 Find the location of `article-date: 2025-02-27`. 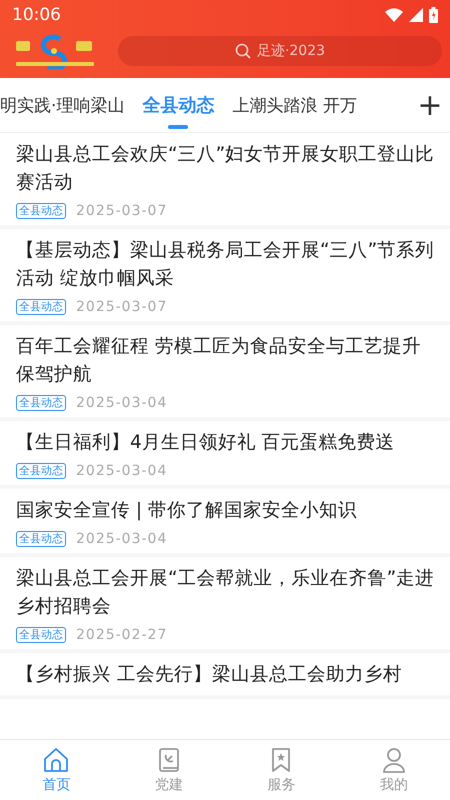

article-date: 2025-02-27 is located at coordinates (122, 635).